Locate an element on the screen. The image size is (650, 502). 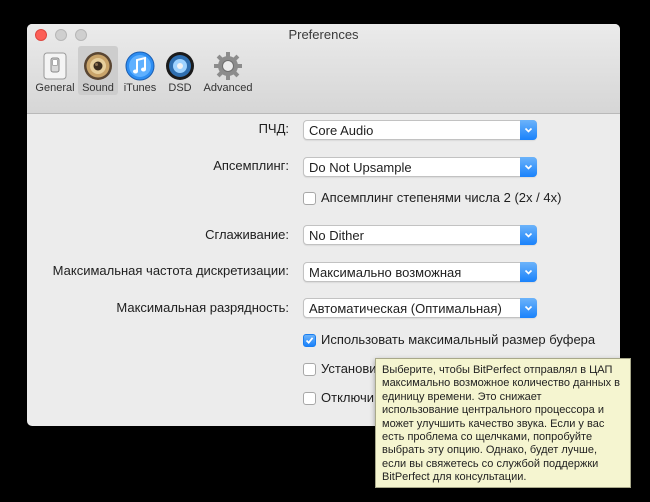
tab-label: Sound is located at coordinates (98, 88).